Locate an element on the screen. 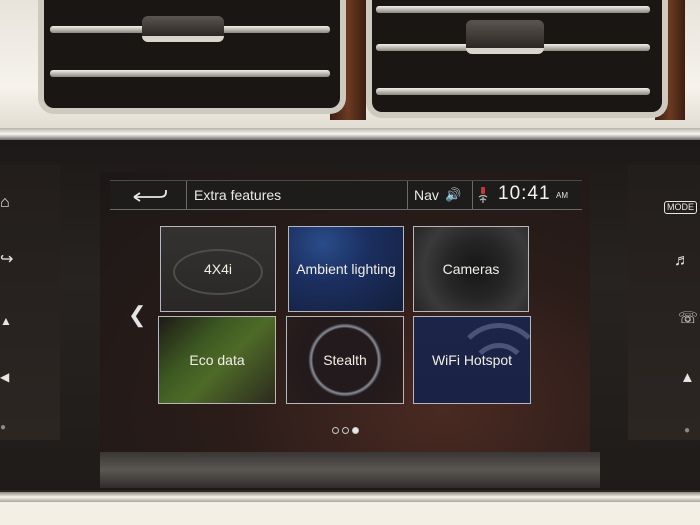 This screenshot has height=525, width=700. tile-stealth: Stealth is located at coordinates (345, 360).